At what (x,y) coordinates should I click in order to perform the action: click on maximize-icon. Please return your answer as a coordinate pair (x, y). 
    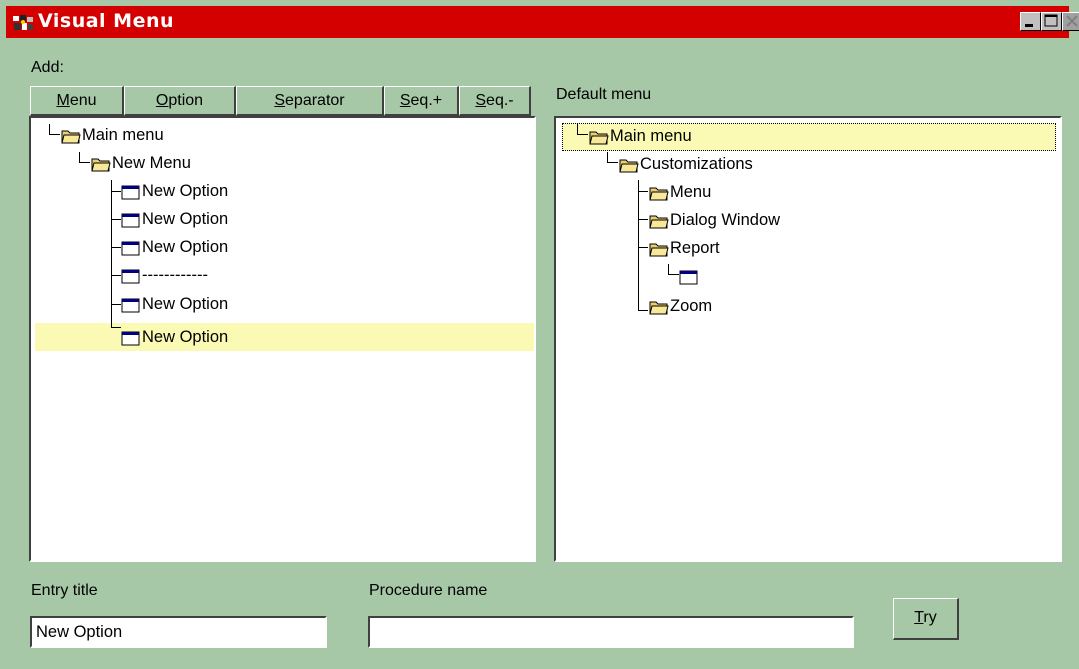
    Looking at the image, I should click on (1051, 20).